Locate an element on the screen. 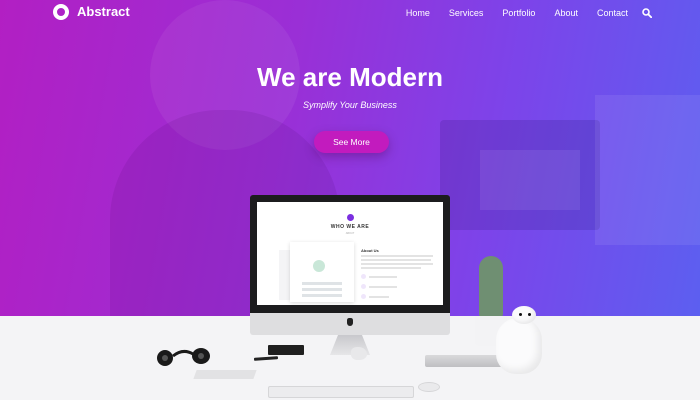 This screenshot has width=700, height=400. laptop-image is located at coordinates (465, 361).